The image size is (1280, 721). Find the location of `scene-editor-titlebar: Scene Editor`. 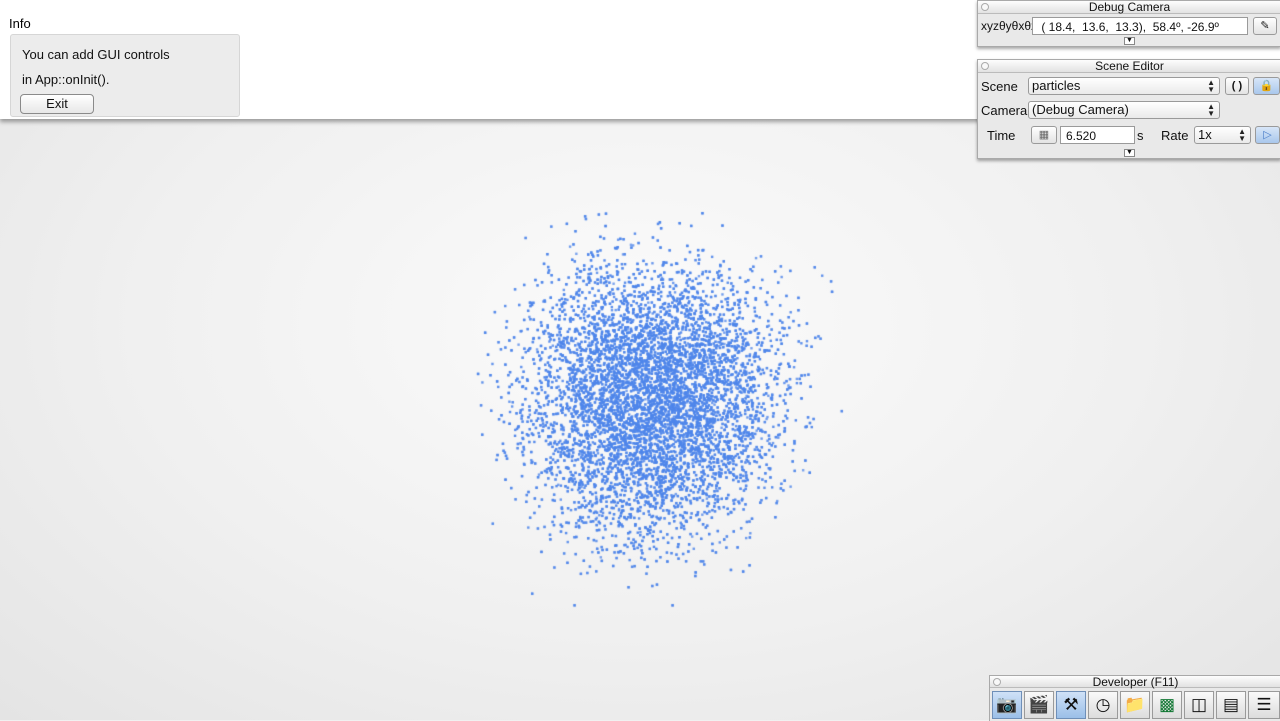

scene-editor-titlebar: Scene Editor is located at coordinates (1129, 66).